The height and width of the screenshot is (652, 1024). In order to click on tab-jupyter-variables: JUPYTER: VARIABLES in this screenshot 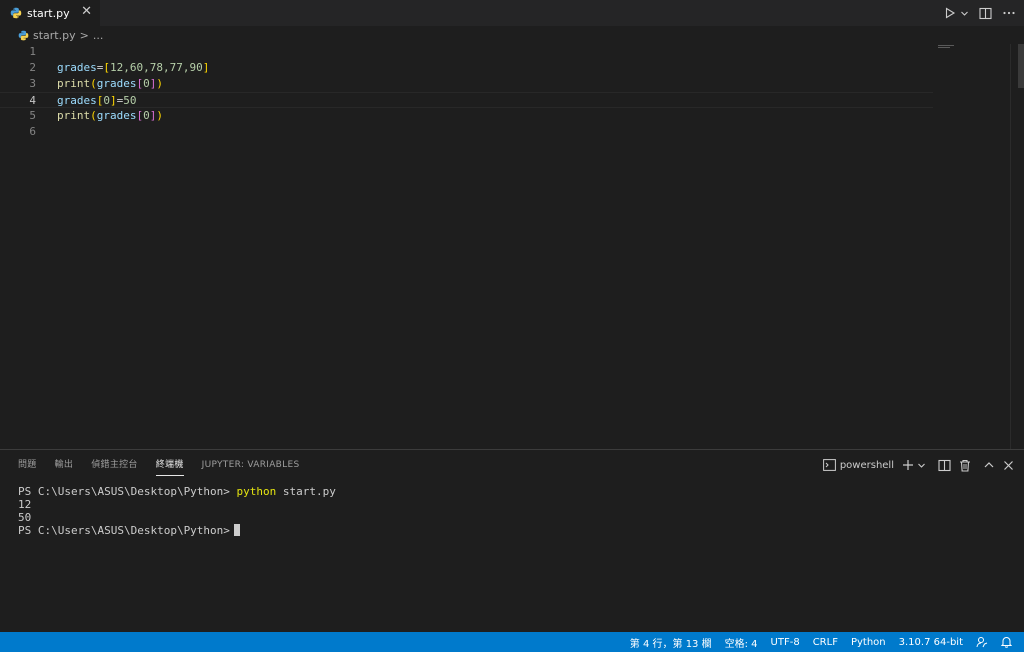, I will do `click(251, 465)`.